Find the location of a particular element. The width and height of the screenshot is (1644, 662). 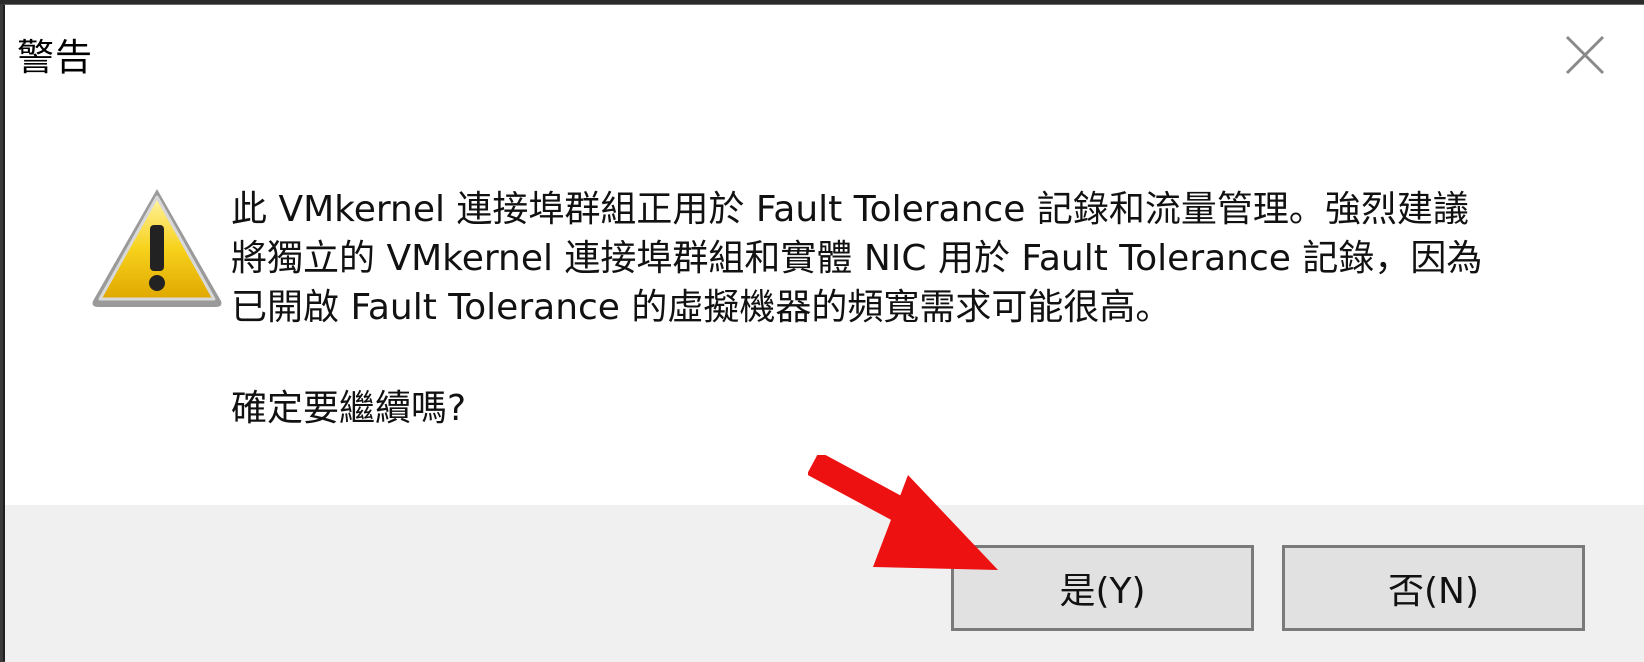

confirm-question: 確定要繼續嗎? is located at coordinates (349, 408).